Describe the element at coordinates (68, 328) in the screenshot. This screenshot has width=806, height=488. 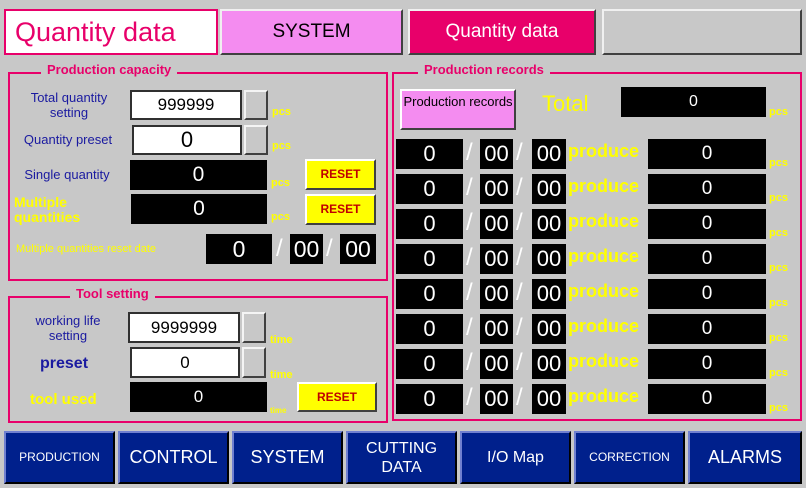
I see `working-life-setting-label: working life setting` at that location.